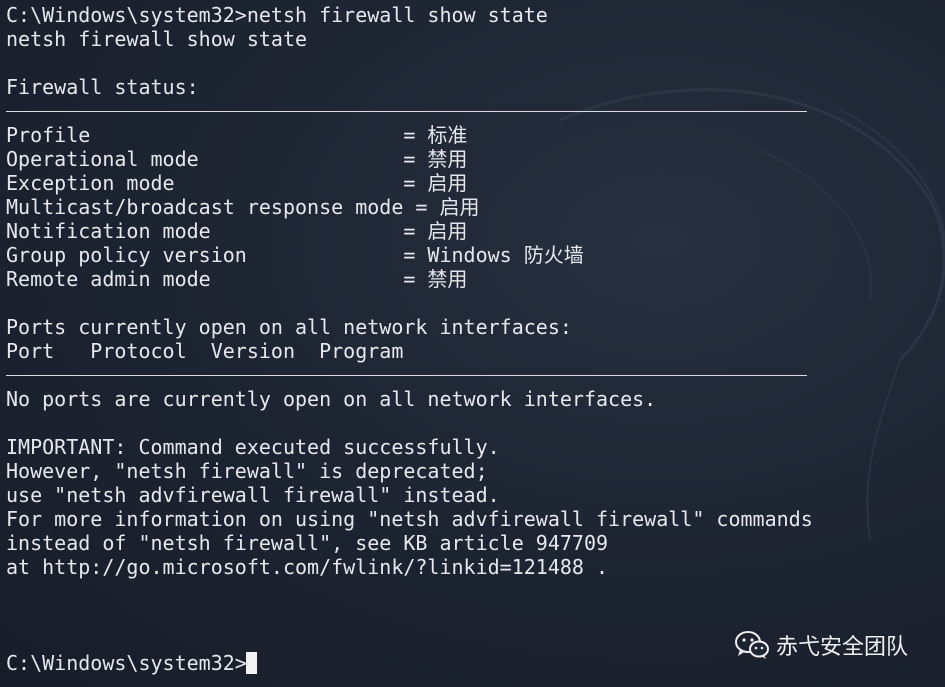 The image size is (945, 687). I want to click on watermark: 赤弋安全团队, so click(821, 645).